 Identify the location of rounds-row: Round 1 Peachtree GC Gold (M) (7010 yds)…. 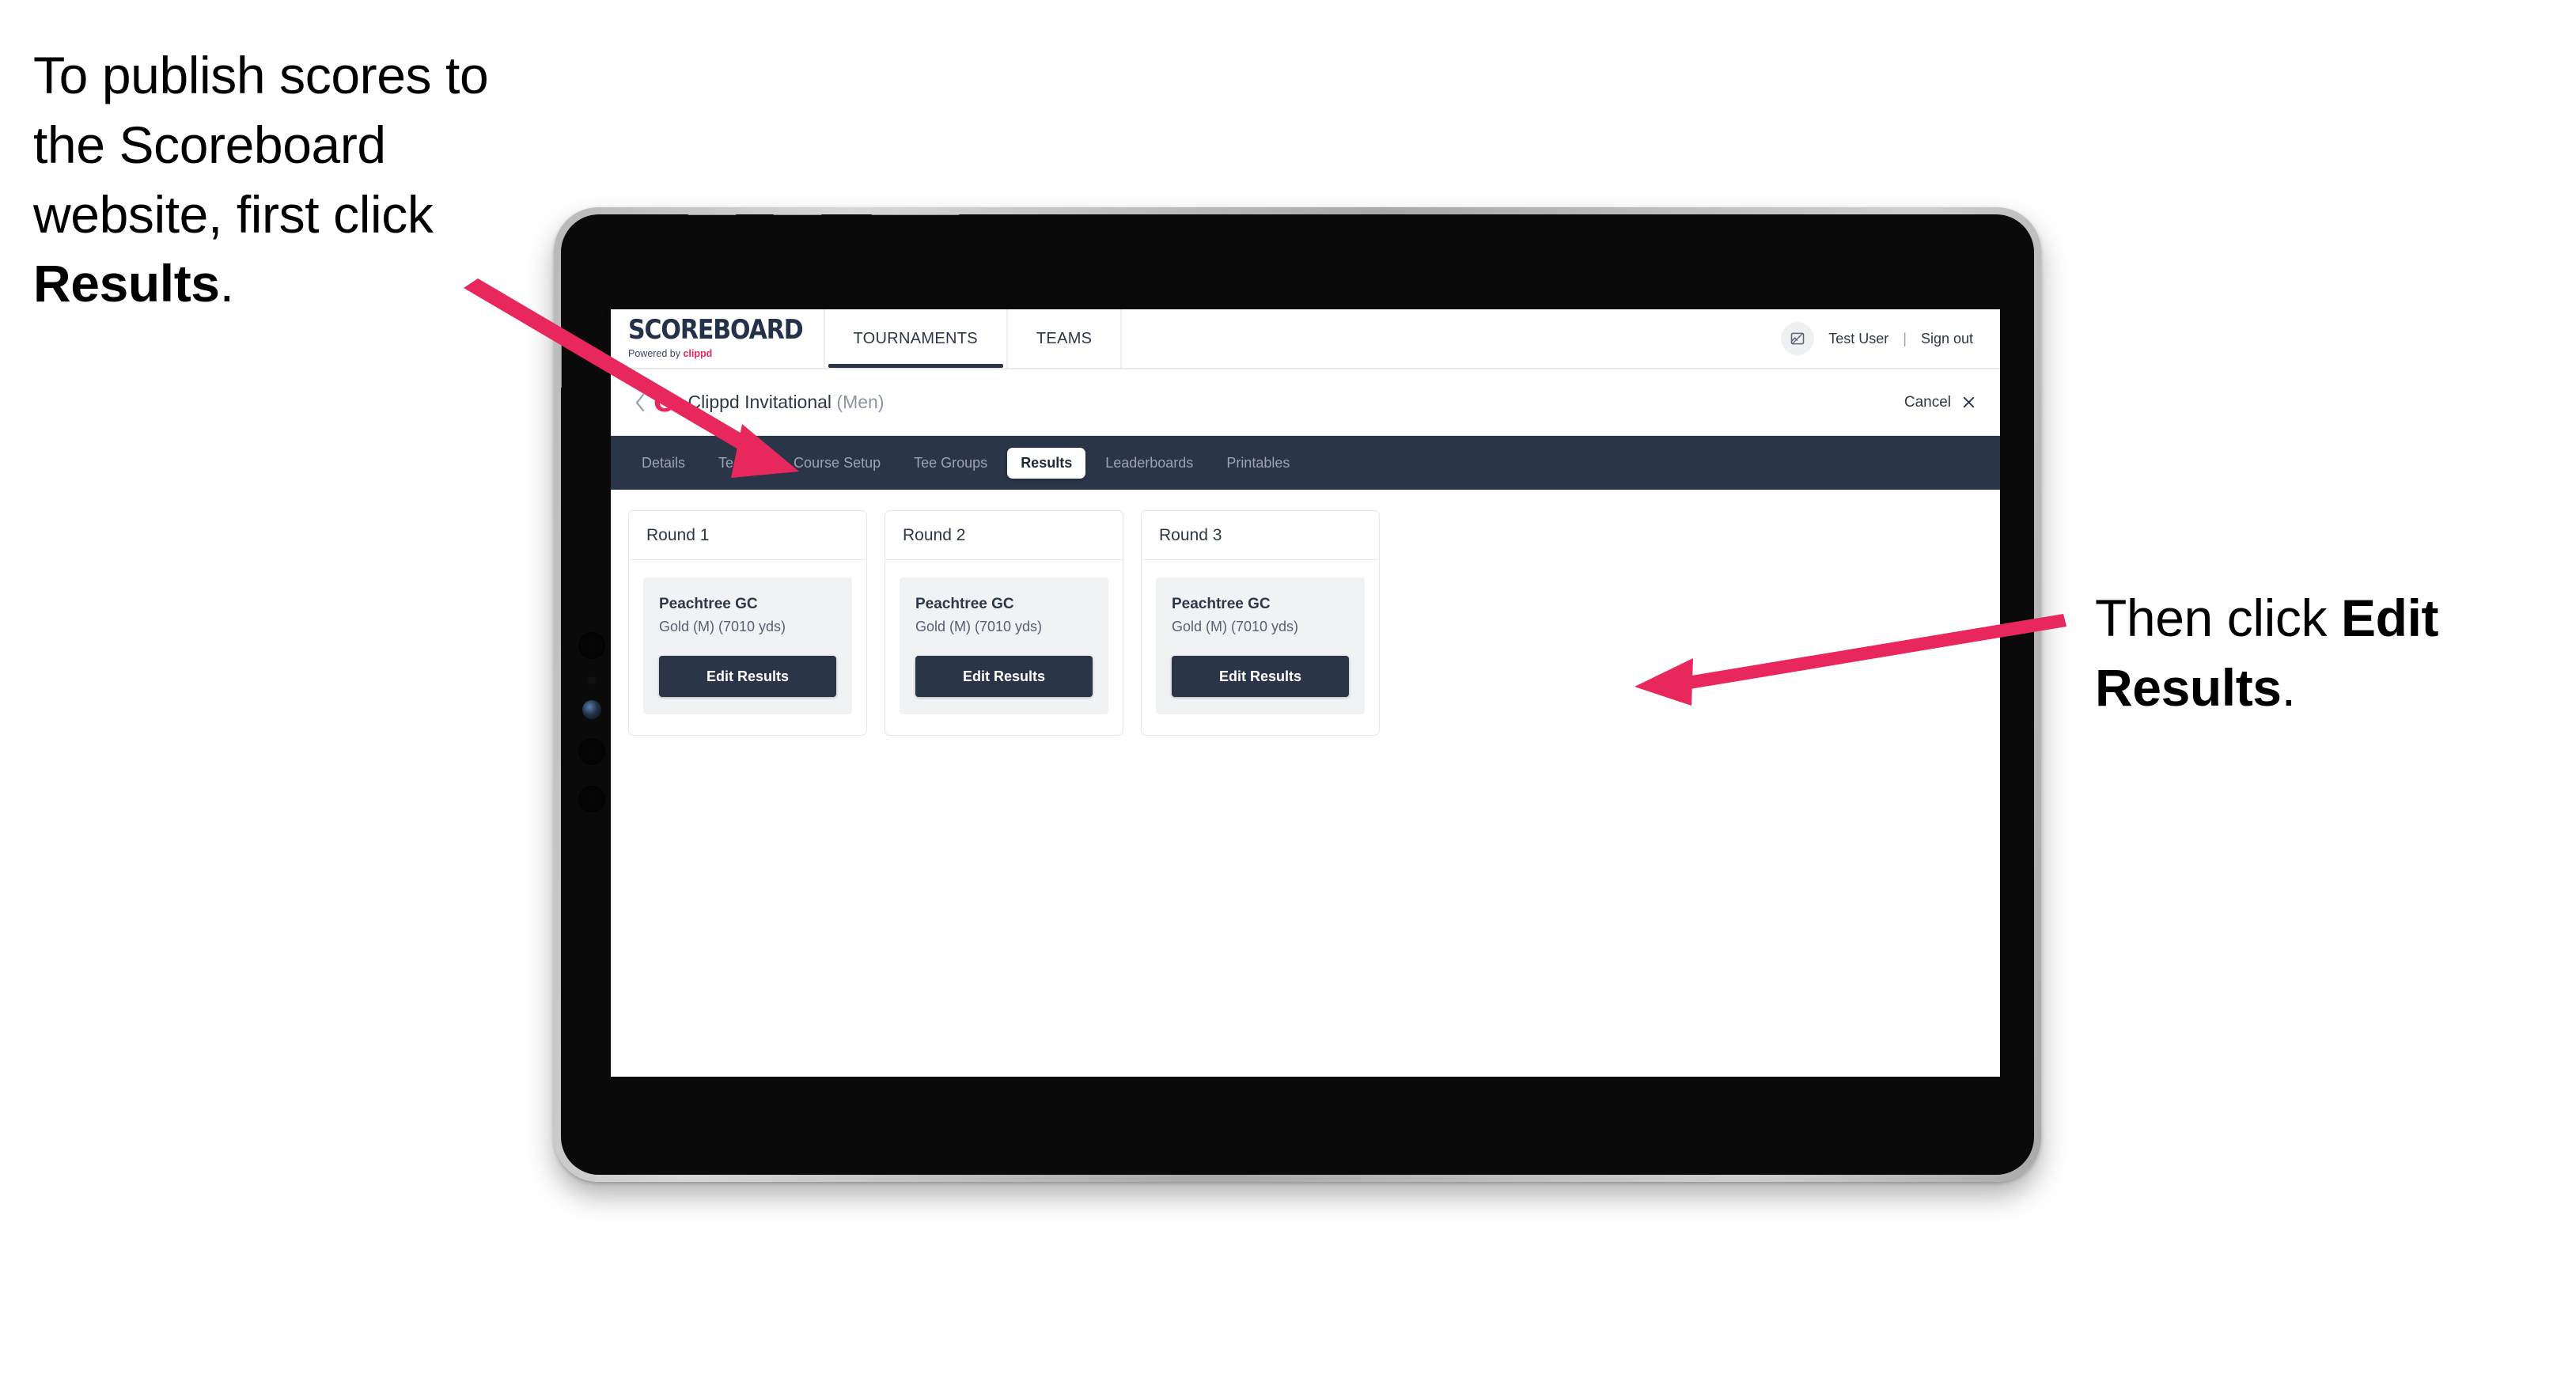
(1305, 624).